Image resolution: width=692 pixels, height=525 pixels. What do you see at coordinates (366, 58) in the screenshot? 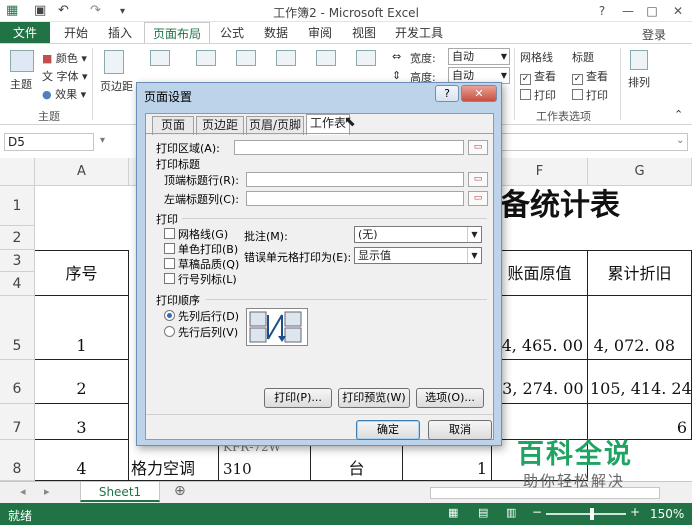
I see `print-titles-icon` at bounding box center [366, 58].